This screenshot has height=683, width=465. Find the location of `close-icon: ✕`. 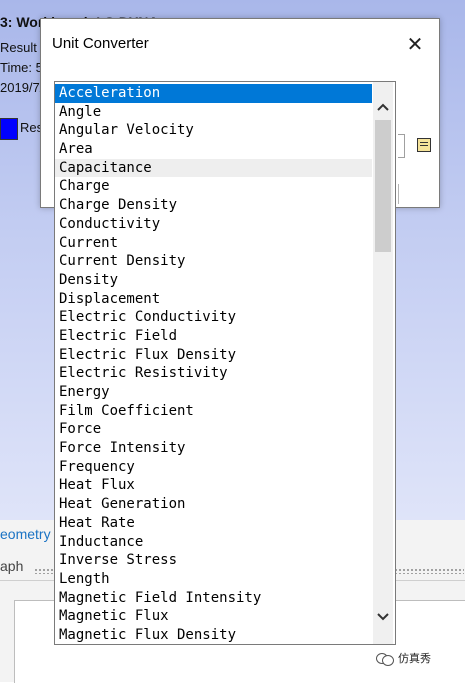

close-icon: ✕ is located at coordinates (415, 45).